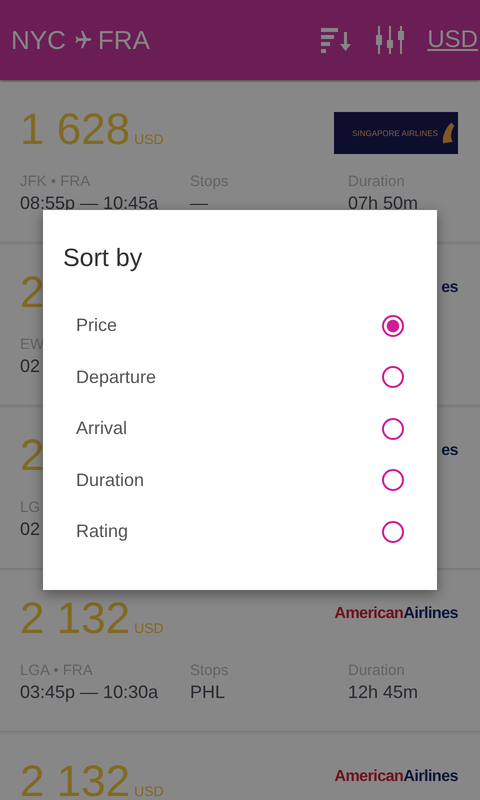  I want to click on sort-icon, so click(337, 40).